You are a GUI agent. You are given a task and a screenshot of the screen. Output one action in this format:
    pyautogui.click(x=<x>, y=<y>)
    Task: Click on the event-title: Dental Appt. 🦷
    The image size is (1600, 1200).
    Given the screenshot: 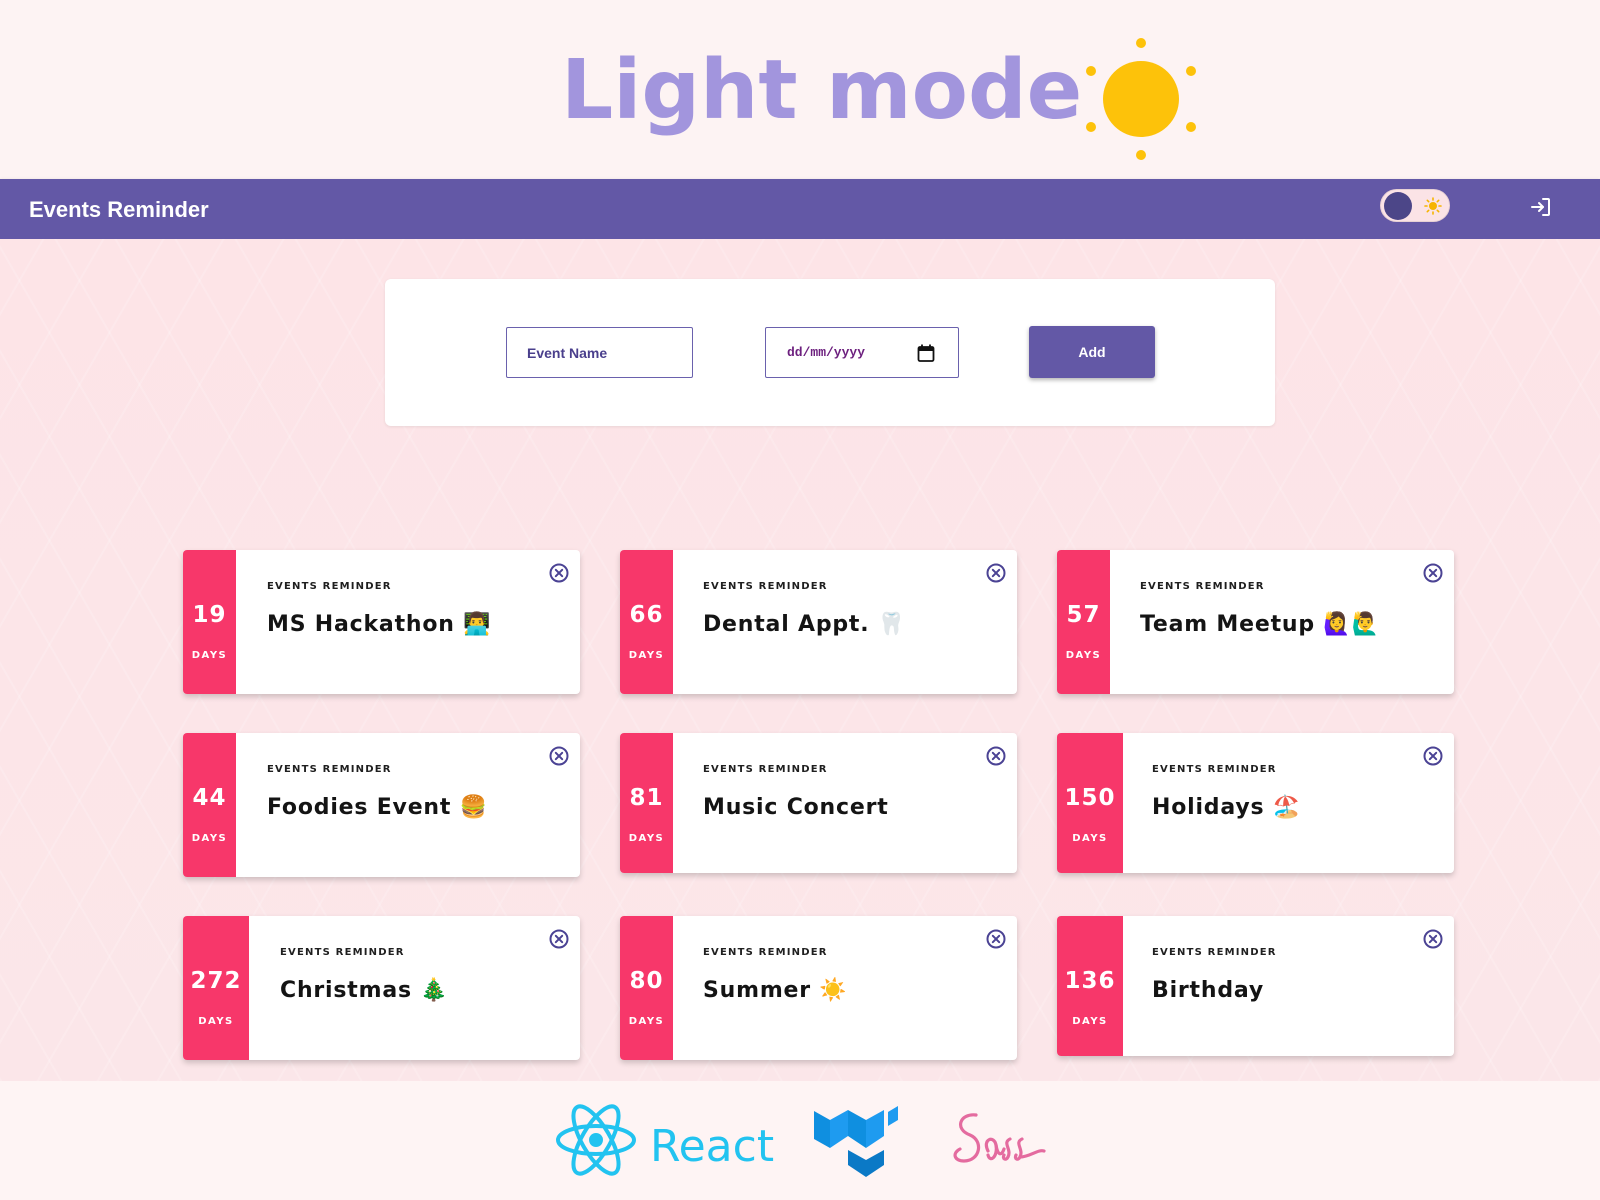 What is the action you would take?
    pyautogui.click(x=805, y=624)
    